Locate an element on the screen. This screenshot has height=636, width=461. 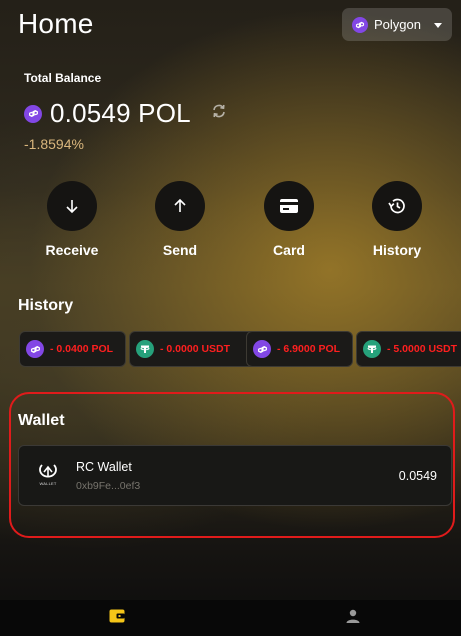
wallet-logo-text: WALLET is located at coordinates (48, 483).